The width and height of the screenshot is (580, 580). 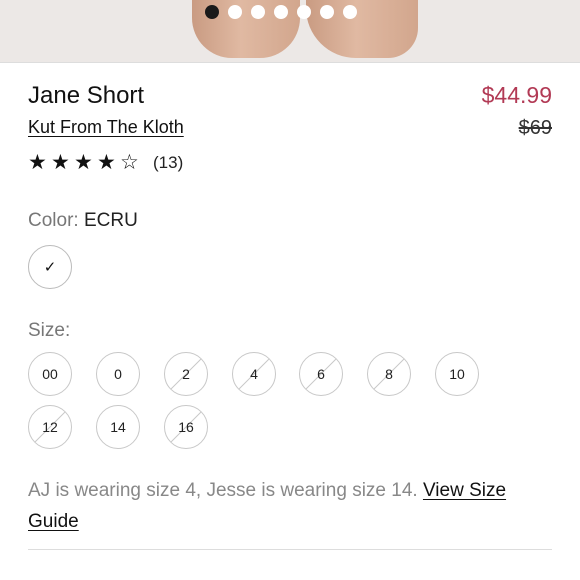 I want to click on size-option-00: 00, so click(x=50, y=374).